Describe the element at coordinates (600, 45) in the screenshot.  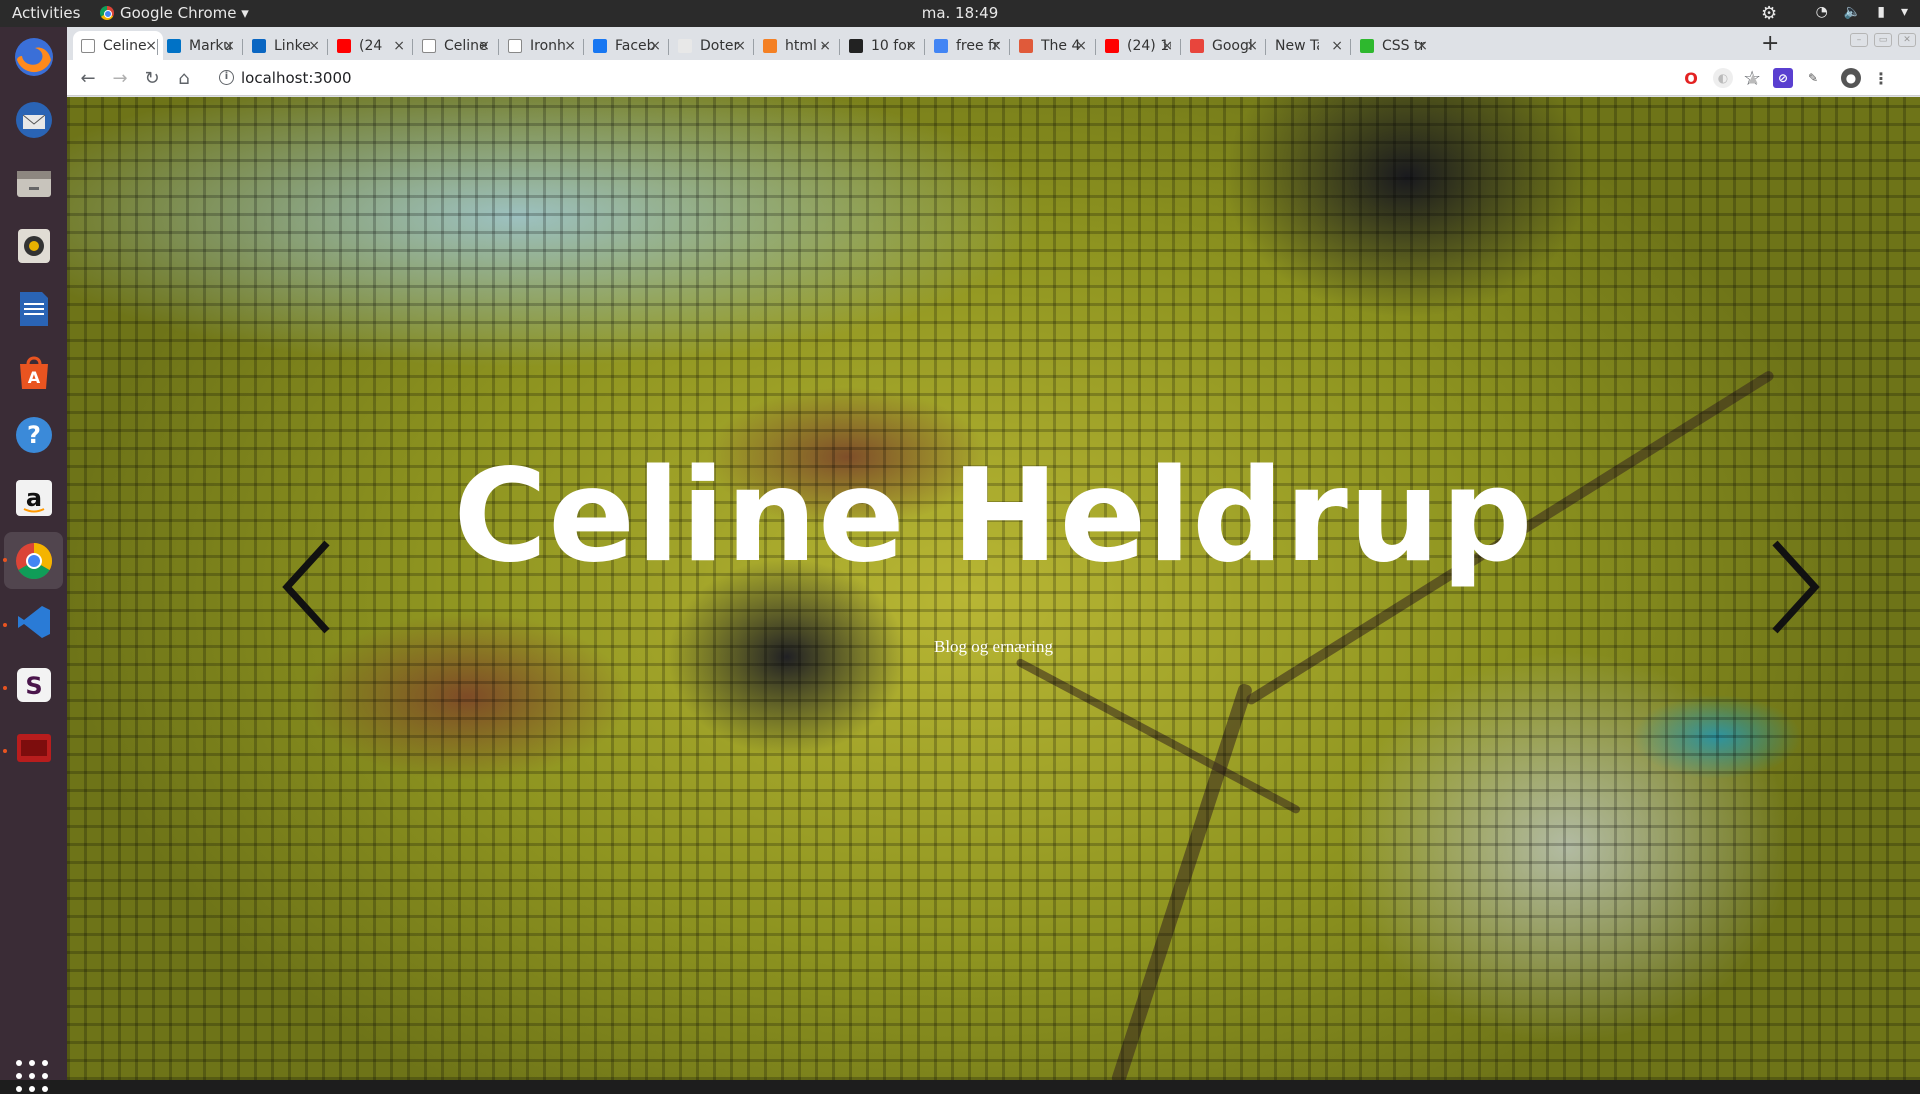
I see `facebook-icon` at that location.